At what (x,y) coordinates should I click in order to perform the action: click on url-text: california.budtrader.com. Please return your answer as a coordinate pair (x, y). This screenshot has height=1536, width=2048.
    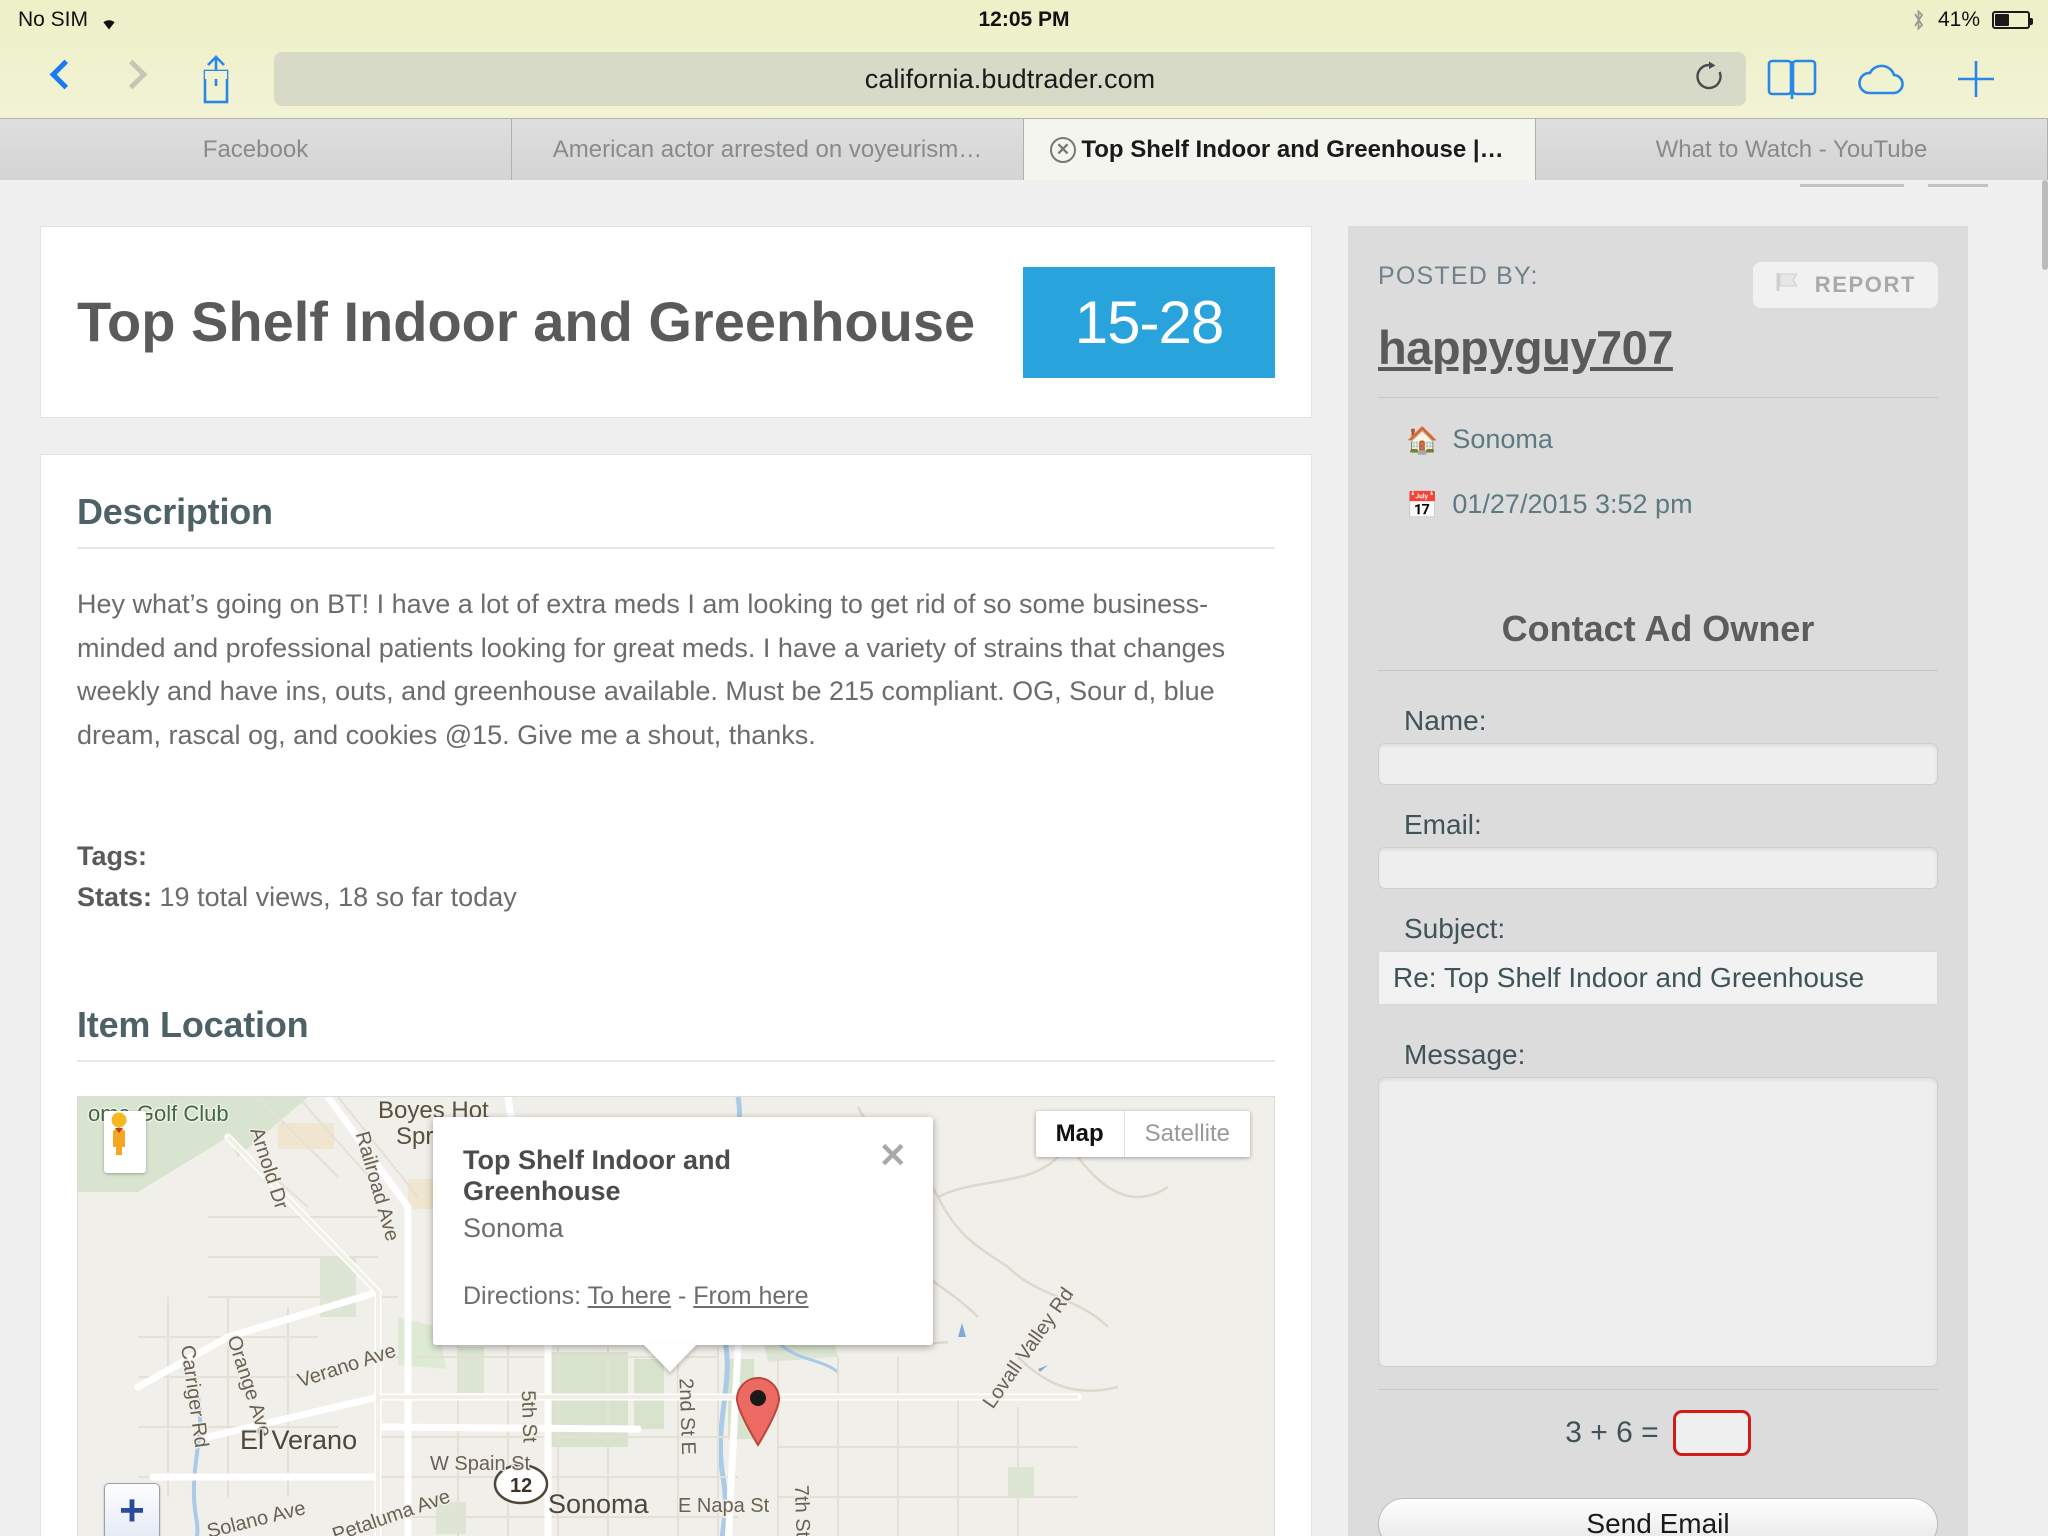
    Looking at the image, I should click on (1010, 78).